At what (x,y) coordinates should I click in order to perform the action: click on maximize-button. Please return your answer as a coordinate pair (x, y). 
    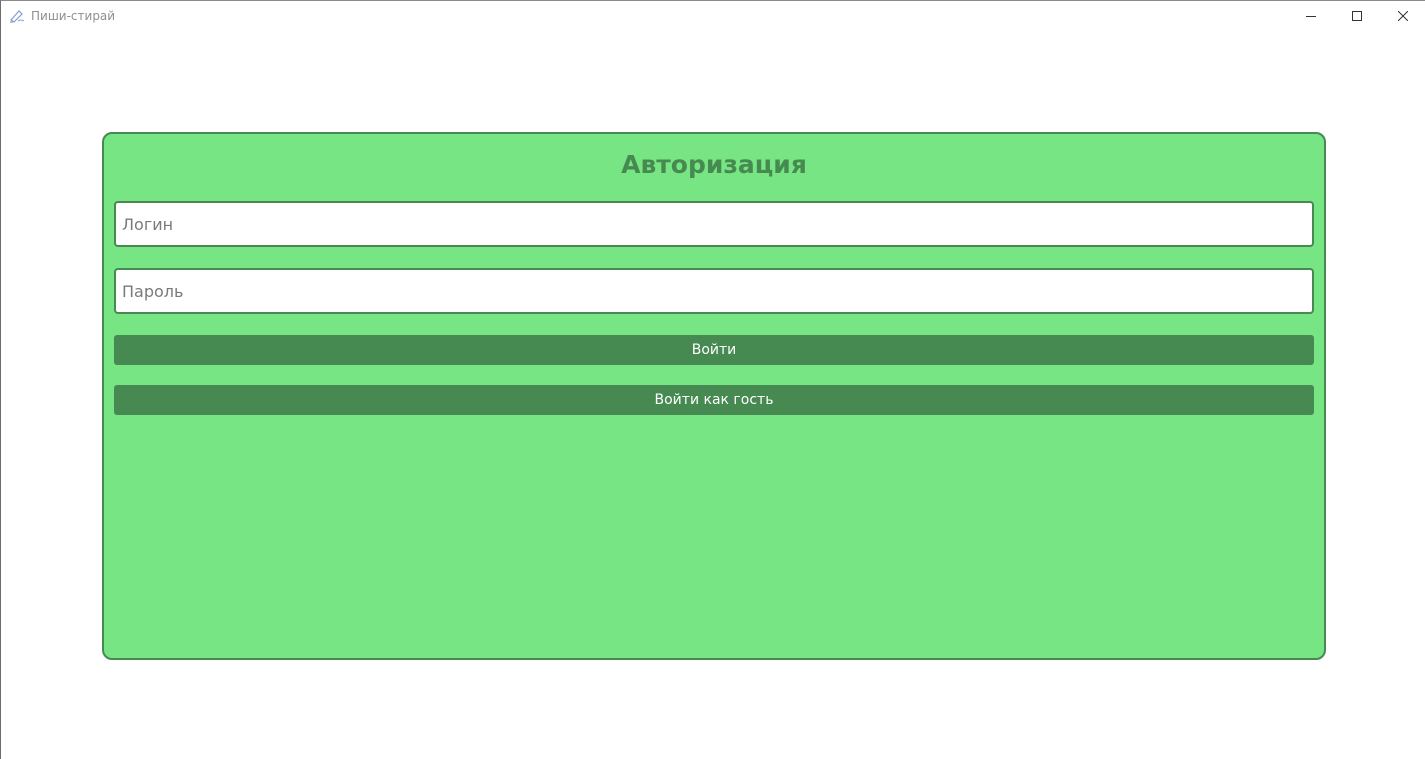
    Looking at the image, I should click on (1356, 16).